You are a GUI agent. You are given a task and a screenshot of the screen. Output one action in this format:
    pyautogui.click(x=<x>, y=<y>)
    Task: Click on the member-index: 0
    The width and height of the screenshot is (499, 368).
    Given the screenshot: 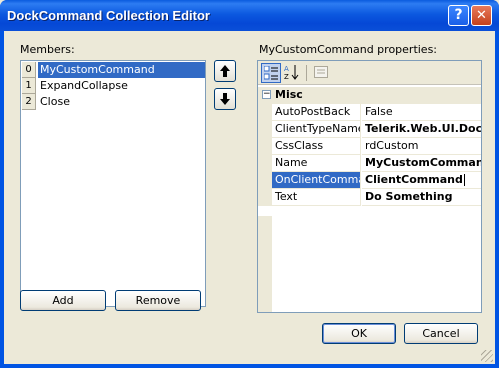 What is the action you would take?
    pyautogui.click(x=29, y=70)
    